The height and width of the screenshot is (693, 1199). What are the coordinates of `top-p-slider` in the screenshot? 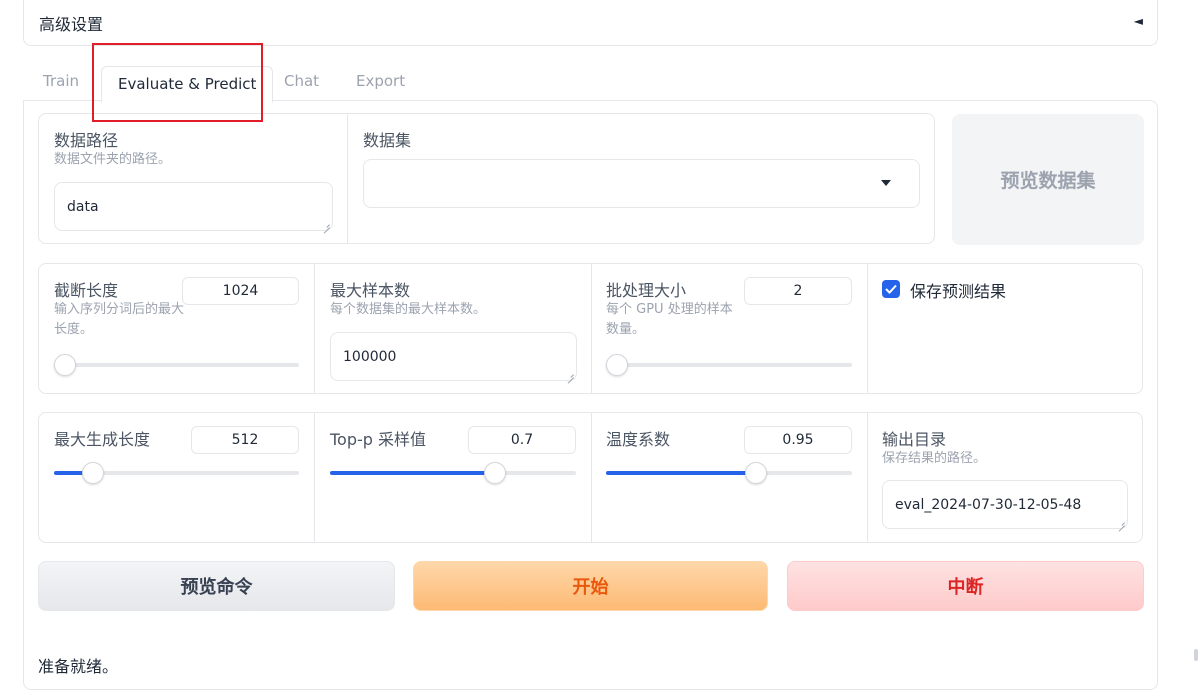 It's located at (453, 473).